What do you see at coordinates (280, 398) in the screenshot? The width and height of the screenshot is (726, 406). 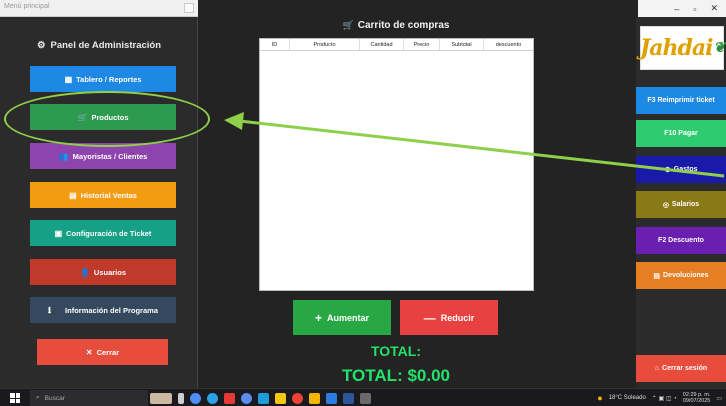 I see `file-explorer-icon` at bounding box center [280, 398].